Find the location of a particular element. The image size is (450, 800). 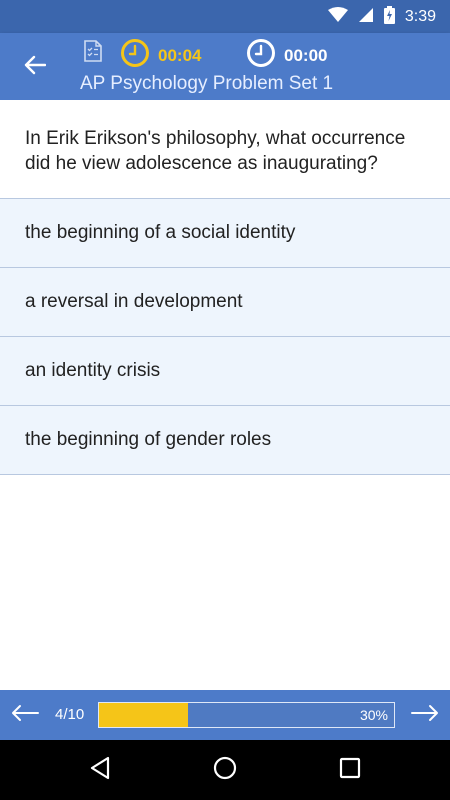

back-arrow-icon is located at coordinates (35, 67).